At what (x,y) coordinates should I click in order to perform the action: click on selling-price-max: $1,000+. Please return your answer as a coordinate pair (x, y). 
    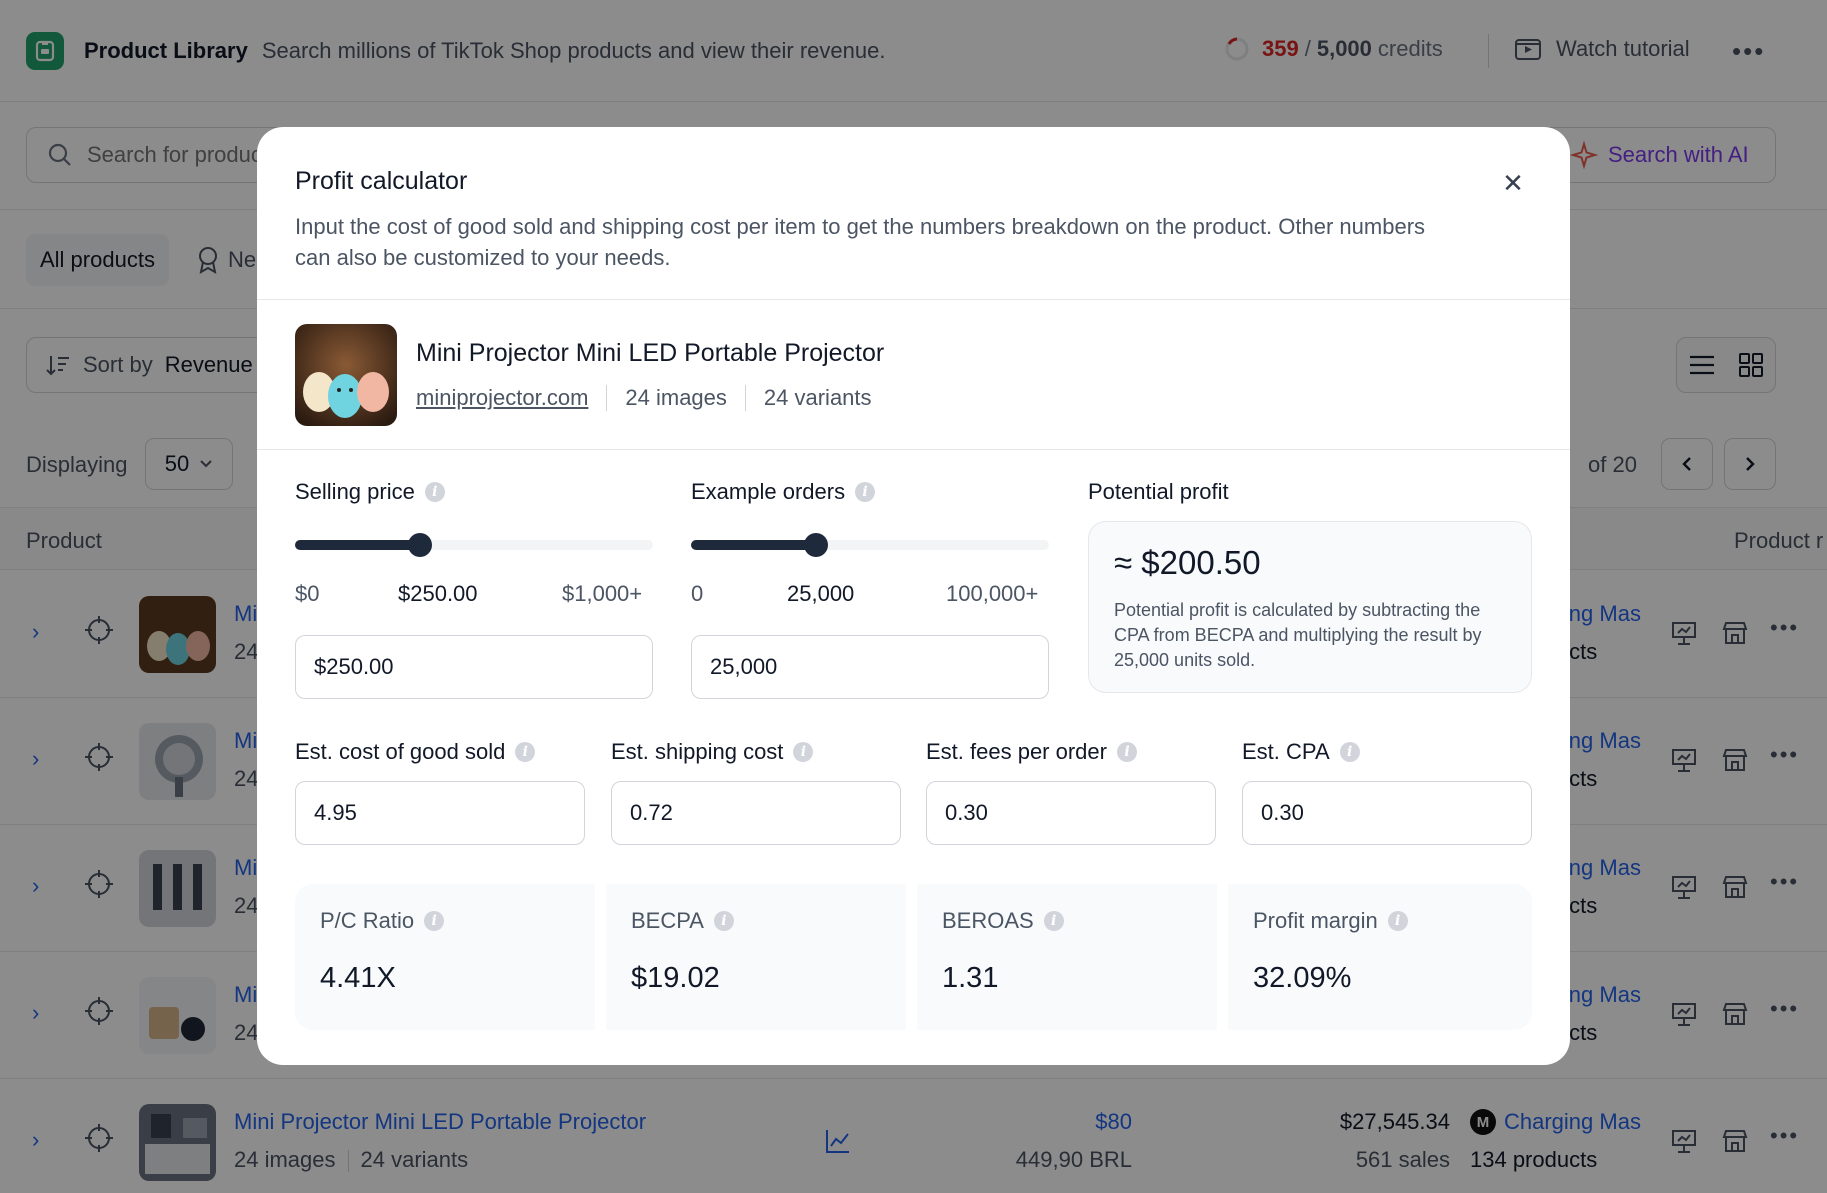
    Looking at the image, I should click on (602, 593).